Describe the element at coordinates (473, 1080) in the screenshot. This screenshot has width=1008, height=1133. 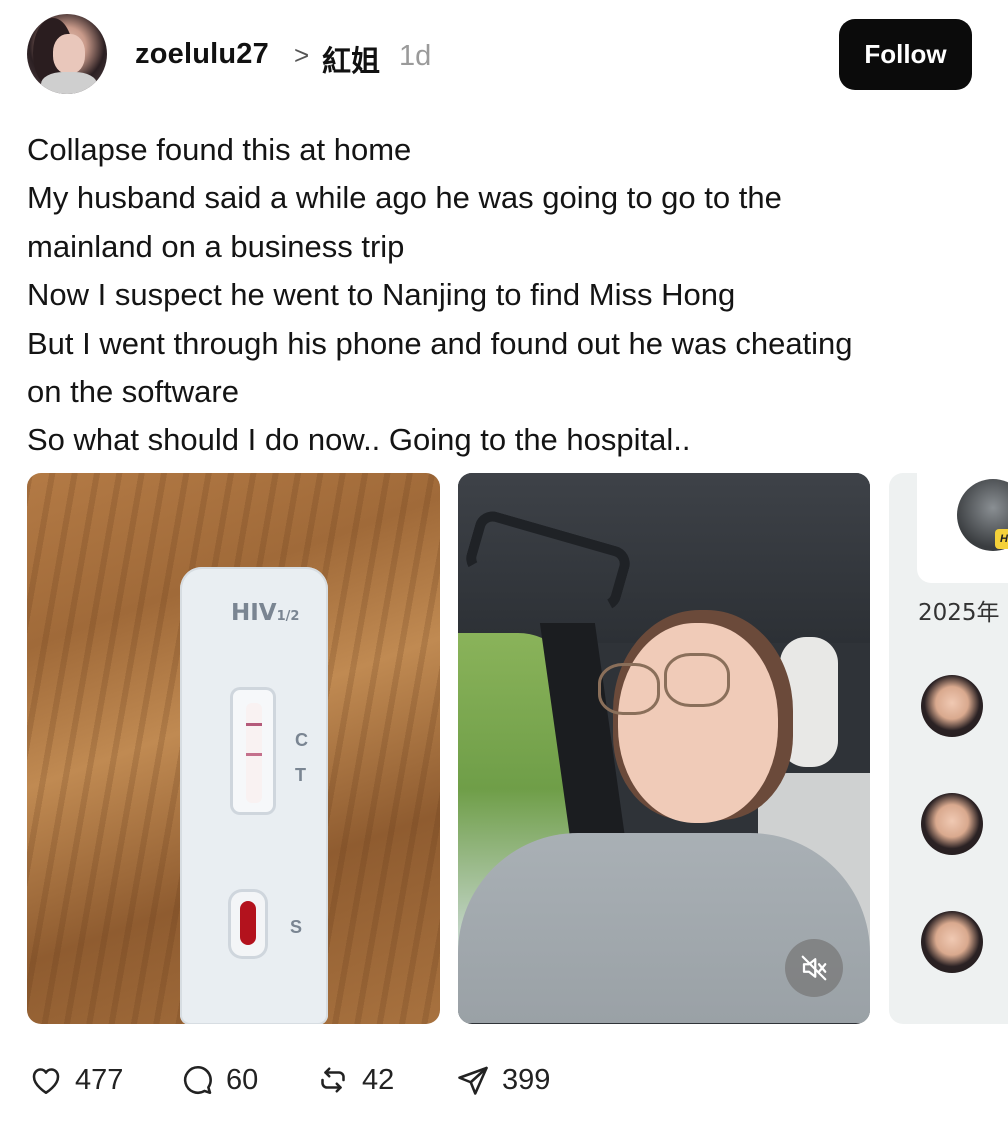
I see `send-icon` at that location.